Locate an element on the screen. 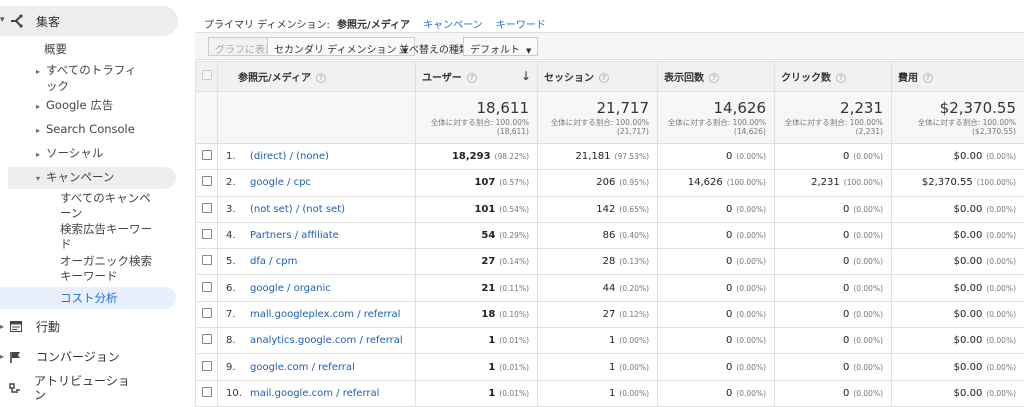  header-users: ユーザー?↓ is located at coordinates (477, 77).